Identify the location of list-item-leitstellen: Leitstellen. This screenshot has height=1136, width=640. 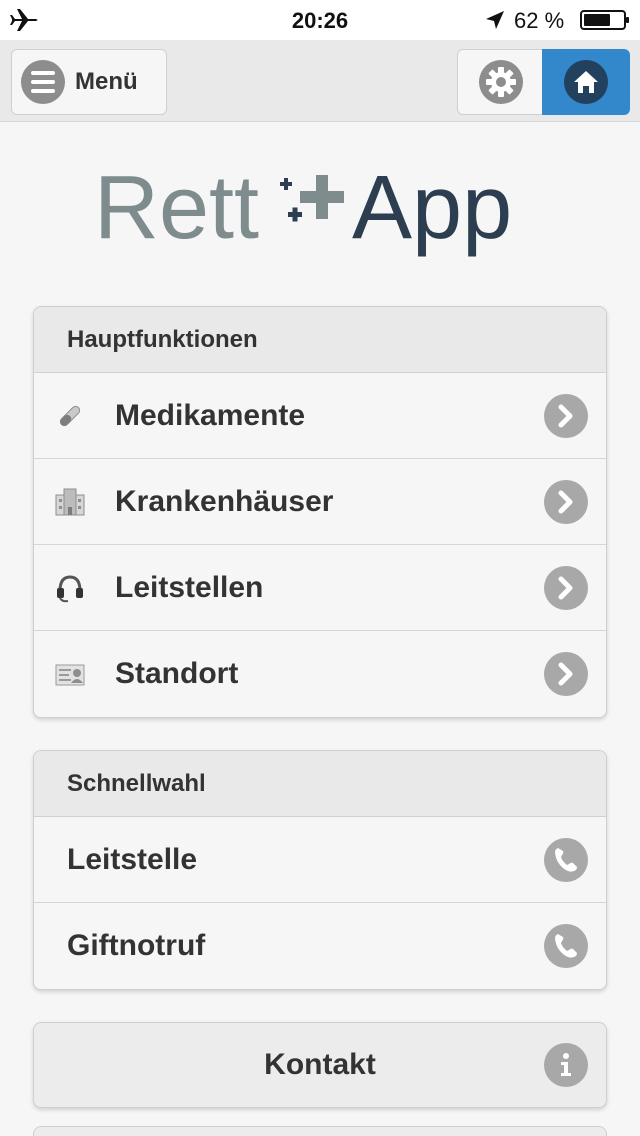
(320, 588).